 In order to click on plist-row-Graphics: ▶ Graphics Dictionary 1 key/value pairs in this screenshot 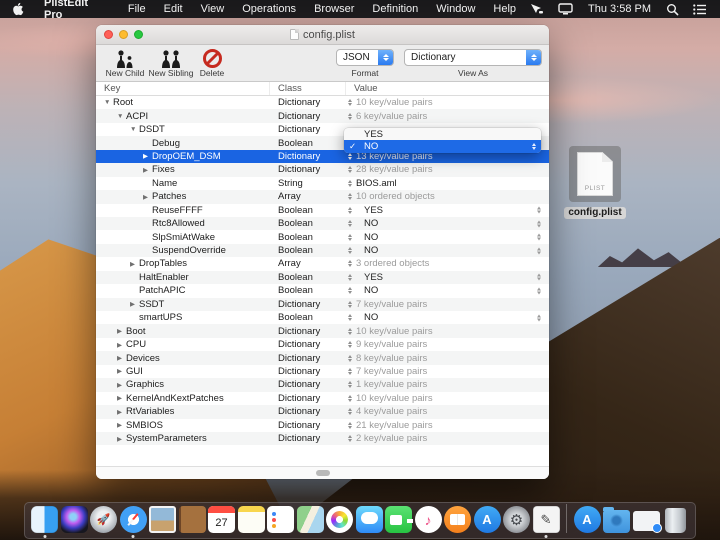, I will do `click(322, 385)`.